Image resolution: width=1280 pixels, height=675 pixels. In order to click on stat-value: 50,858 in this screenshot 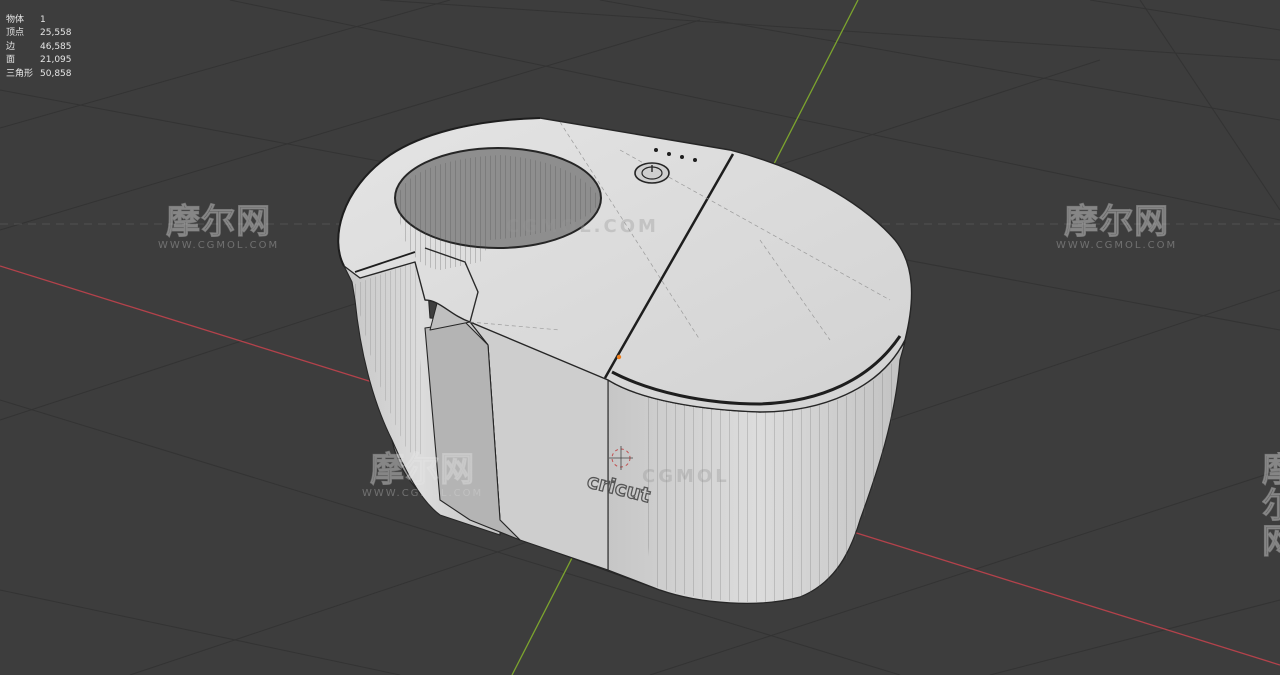, I will do `click(56, 73)`.